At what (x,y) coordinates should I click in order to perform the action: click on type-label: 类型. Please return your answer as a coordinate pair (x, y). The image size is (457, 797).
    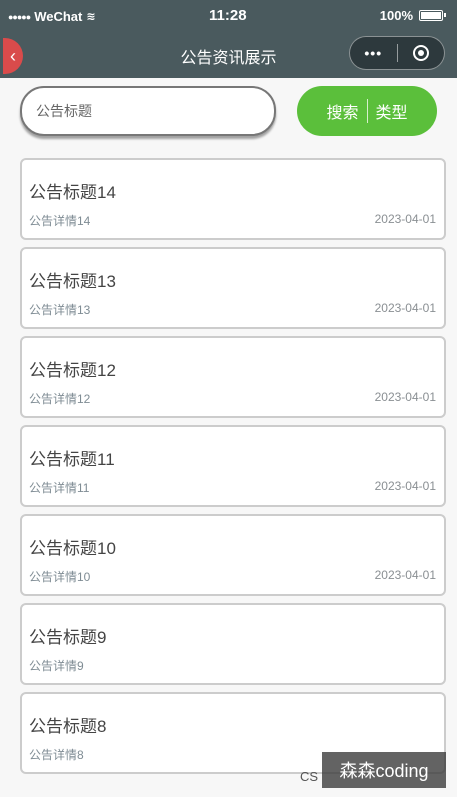
    Looking at the image, I should click on (391, 113).